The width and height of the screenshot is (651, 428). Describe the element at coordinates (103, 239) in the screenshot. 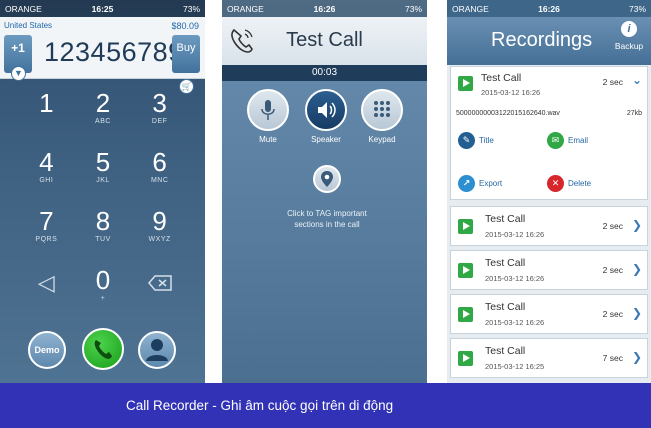

I see `key-letters: TUV` at that location.